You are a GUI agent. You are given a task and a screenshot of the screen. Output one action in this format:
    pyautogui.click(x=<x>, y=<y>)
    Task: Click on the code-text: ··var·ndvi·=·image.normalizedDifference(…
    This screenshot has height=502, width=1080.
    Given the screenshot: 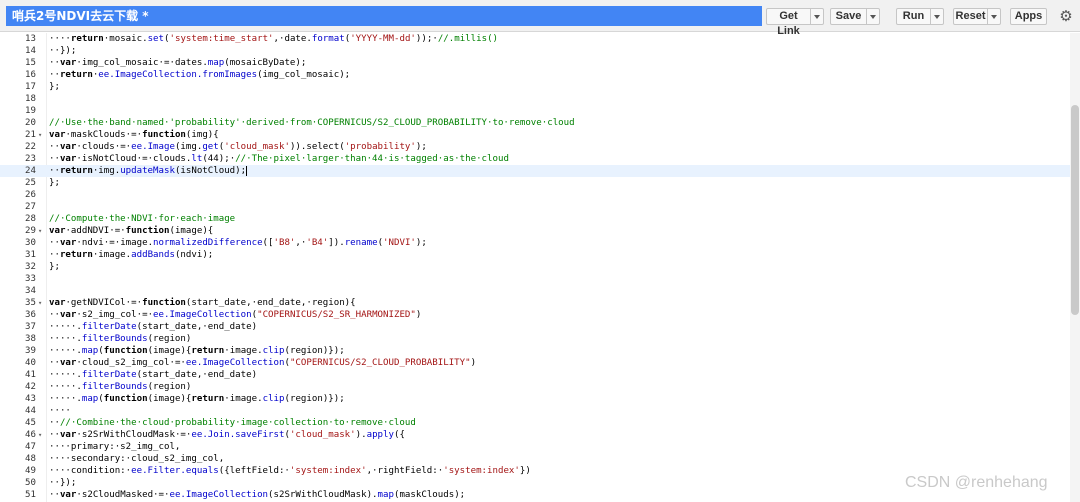 What is the action you would take?
    pyautogui.click(x=238, y=243)
    